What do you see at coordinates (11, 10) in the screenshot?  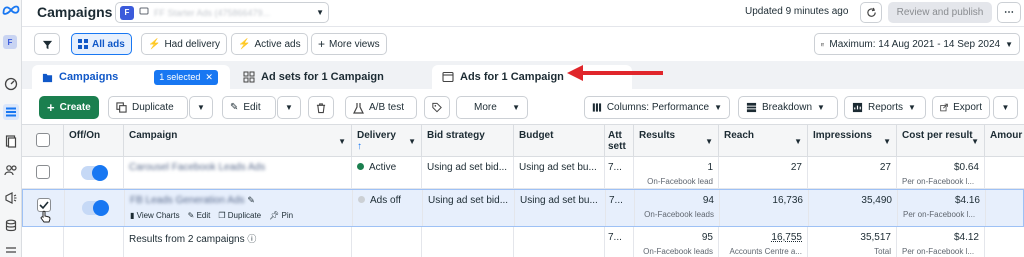 I see `meta-logo-icon` at bounding box center [11, 10].